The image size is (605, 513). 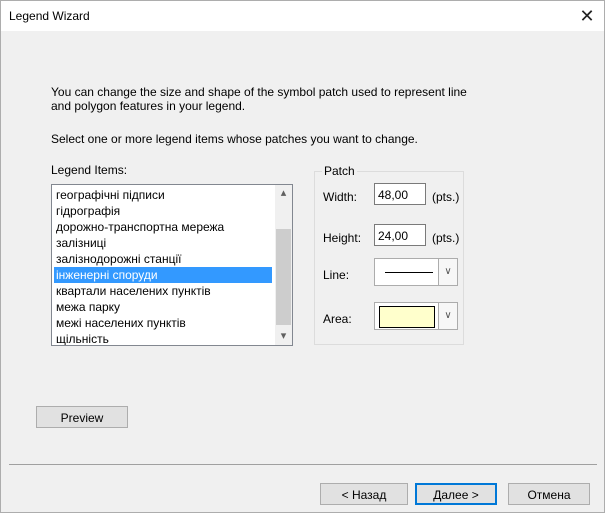 I want to click on patch-group-label: Patch, so click(x=339, y=171).